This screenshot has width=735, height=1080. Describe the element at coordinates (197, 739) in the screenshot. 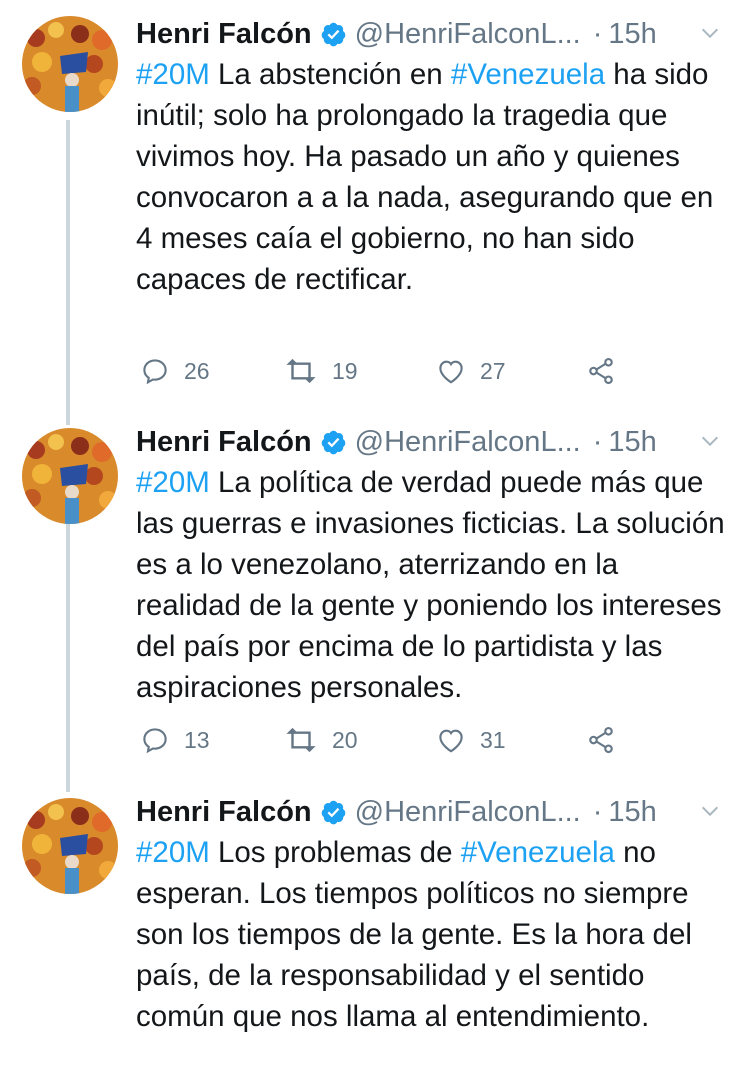

I see `reply-count: 13` at that location.